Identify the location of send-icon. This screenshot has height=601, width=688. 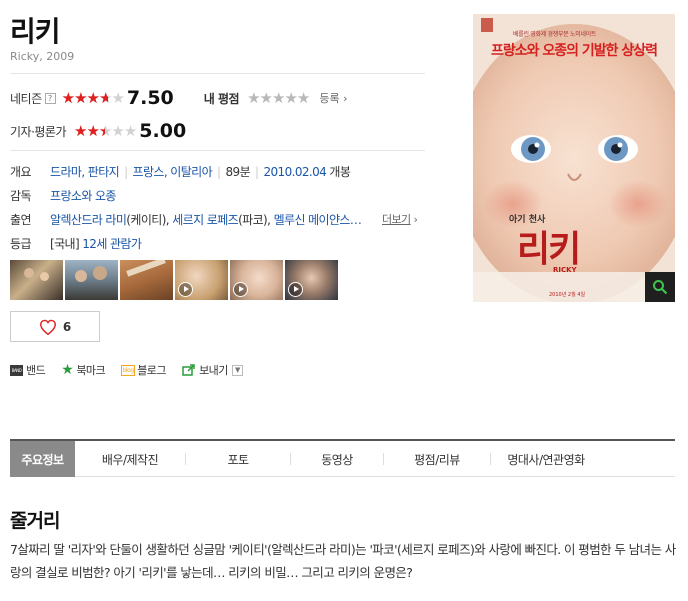
(188, 370).